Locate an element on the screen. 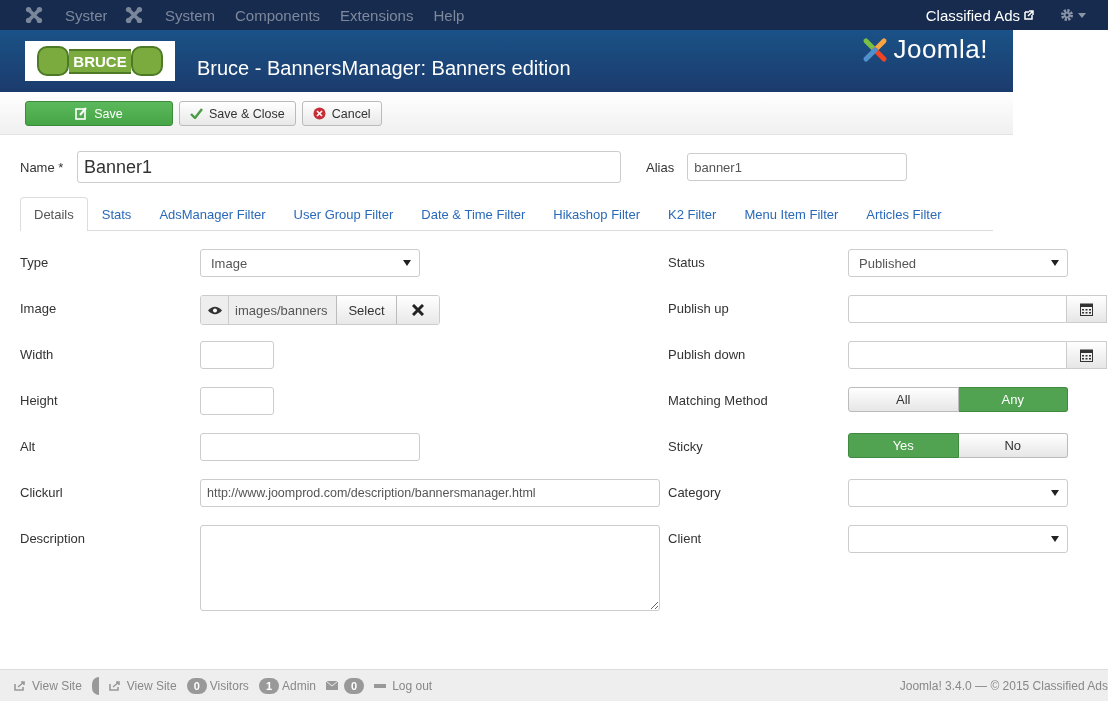  tab: Details is located at coordinates (54, 214).